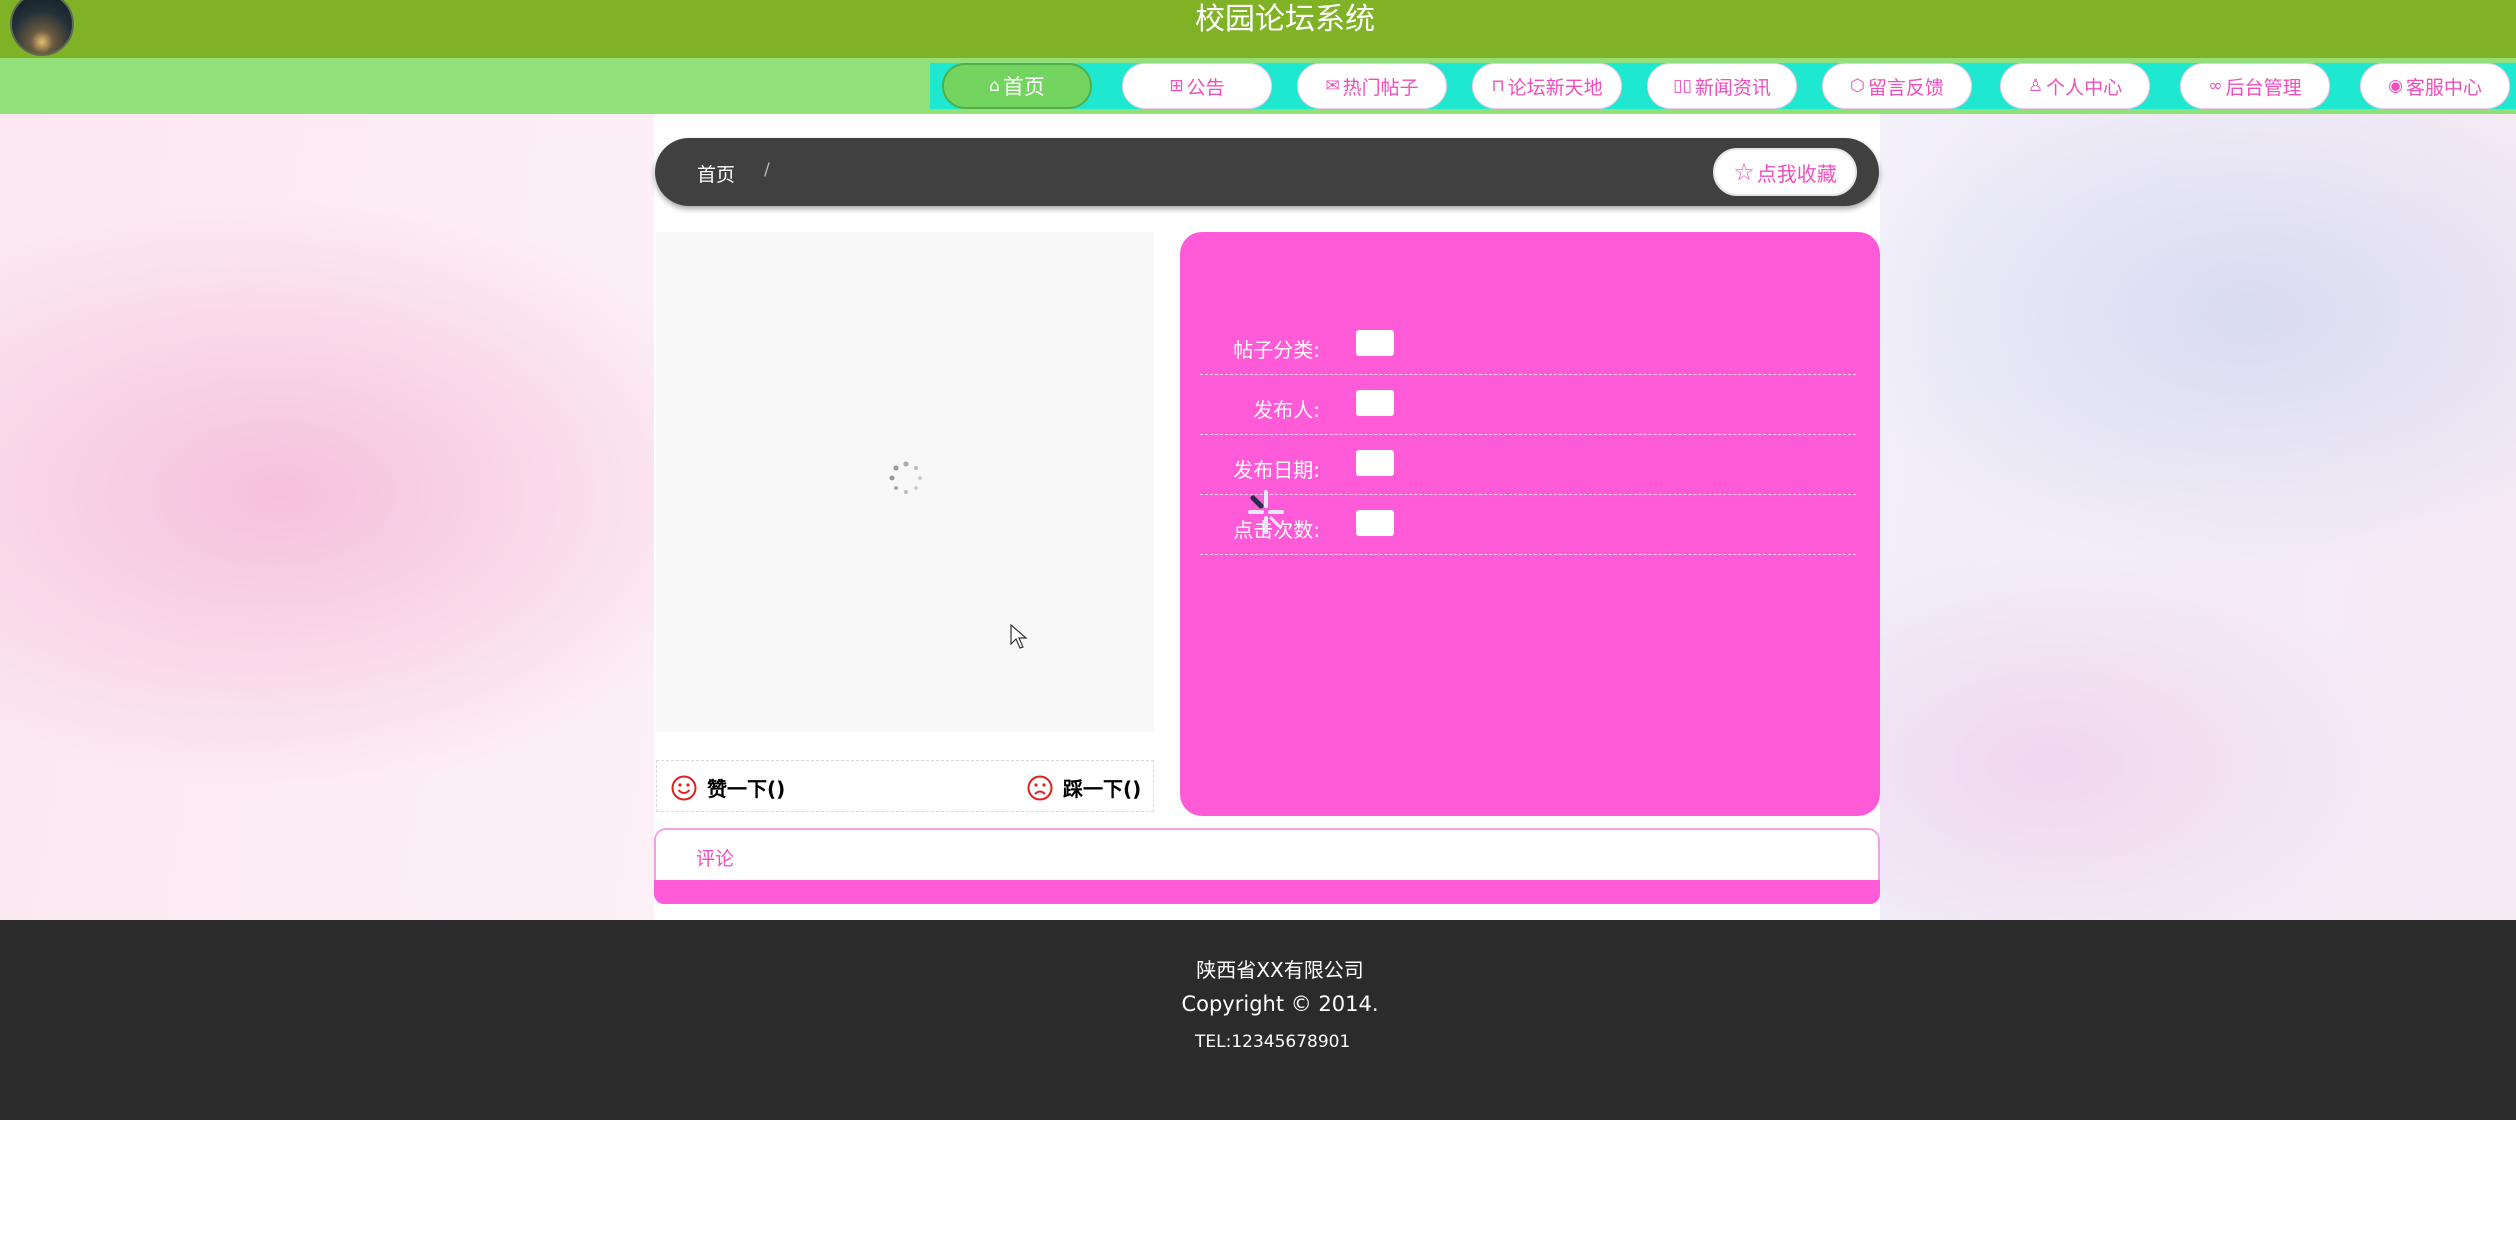 The width and height of the screenshot is (2516, 1234). I want to click on info-label: 发布人:, so click(1286, 410).